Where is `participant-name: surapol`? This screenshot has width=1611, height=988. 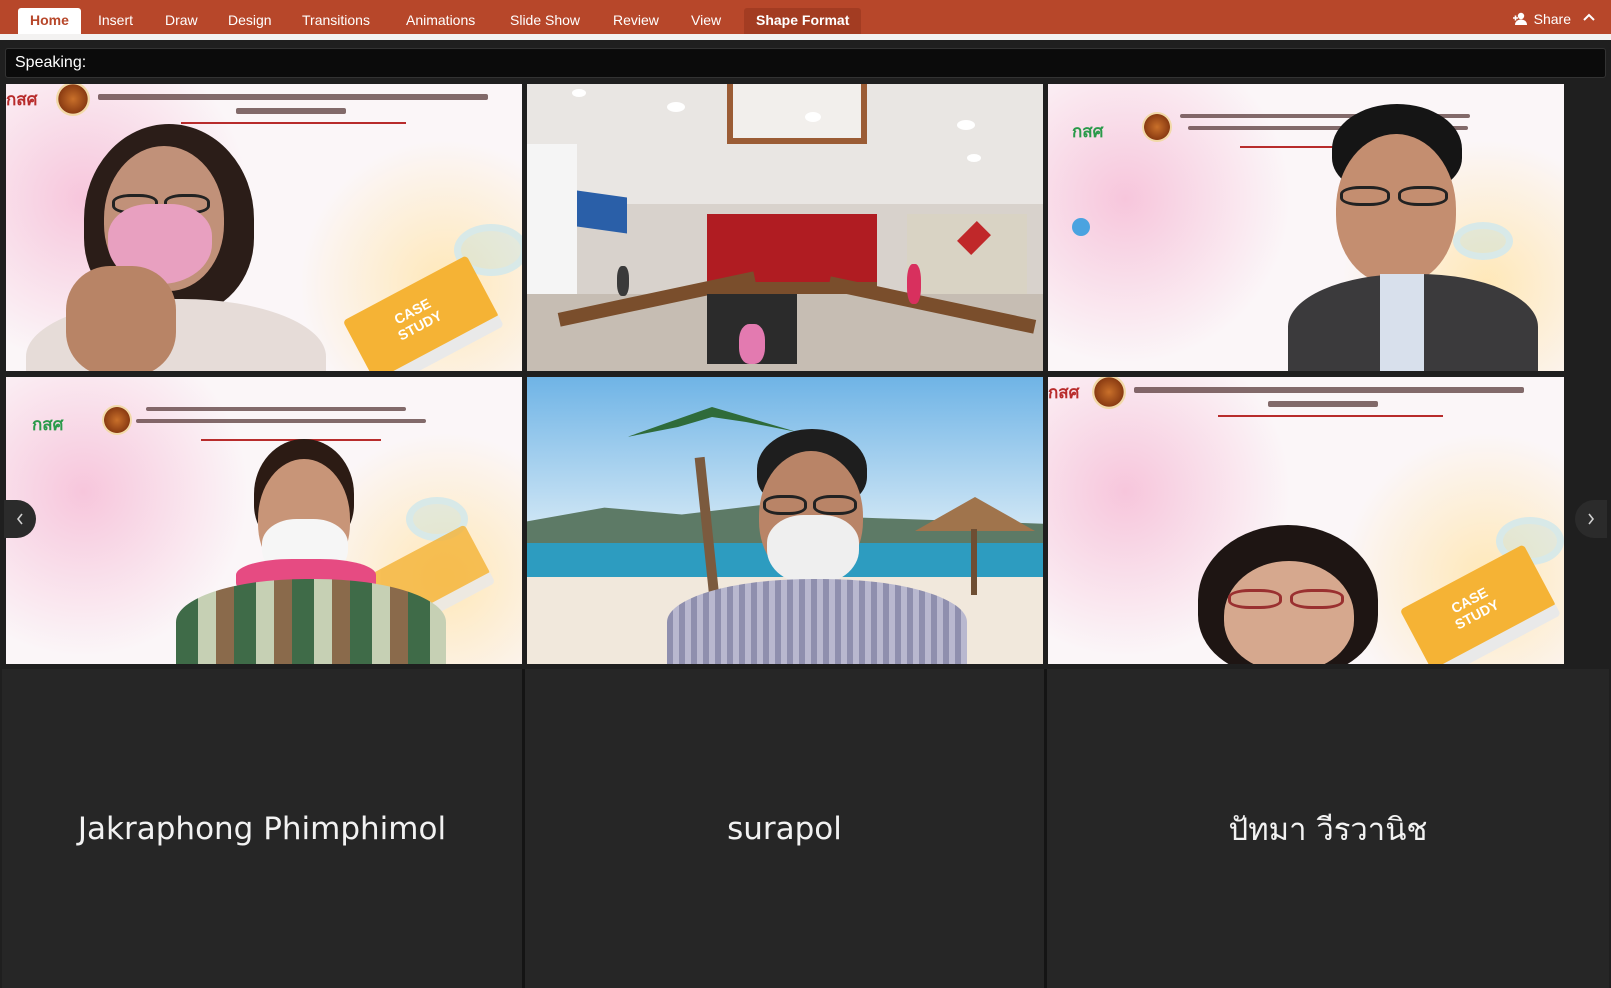 participant-name: surapol is located at coordinates (784, 828).